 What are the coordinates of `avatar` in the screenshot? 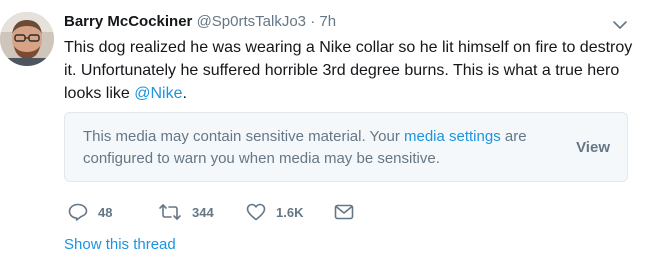 It's located at (27, 39).